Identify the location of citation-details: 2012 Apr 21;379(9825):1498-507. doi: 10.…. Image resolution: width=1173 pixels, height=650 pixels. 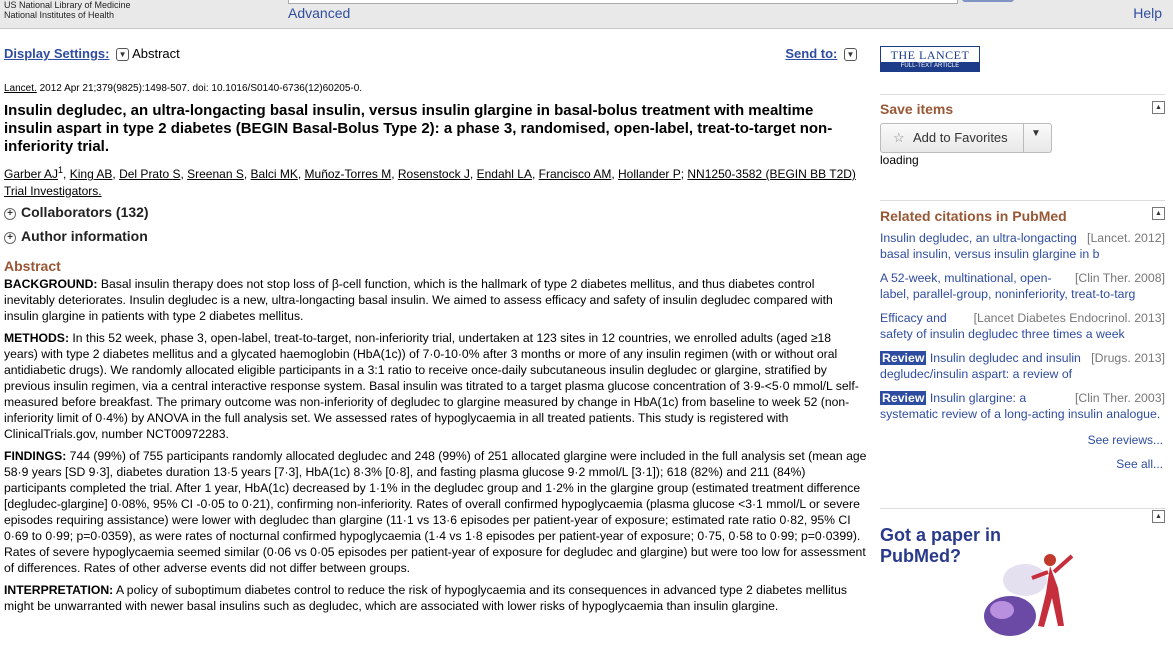
(199, 88).